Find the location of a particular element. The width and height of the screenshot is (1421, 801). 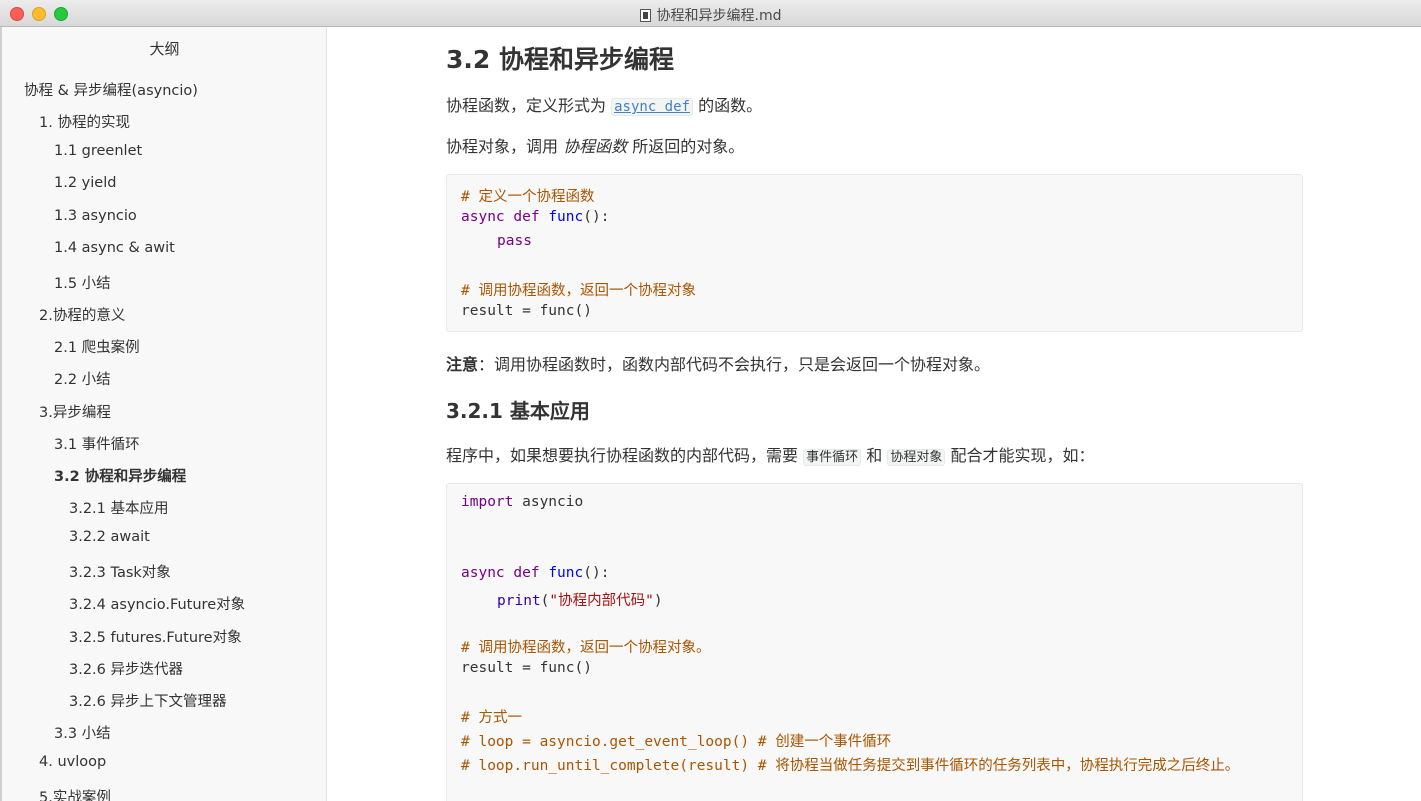

p1-text-before: 协程函数，定义形式为 is located at coordinates (526, 105).